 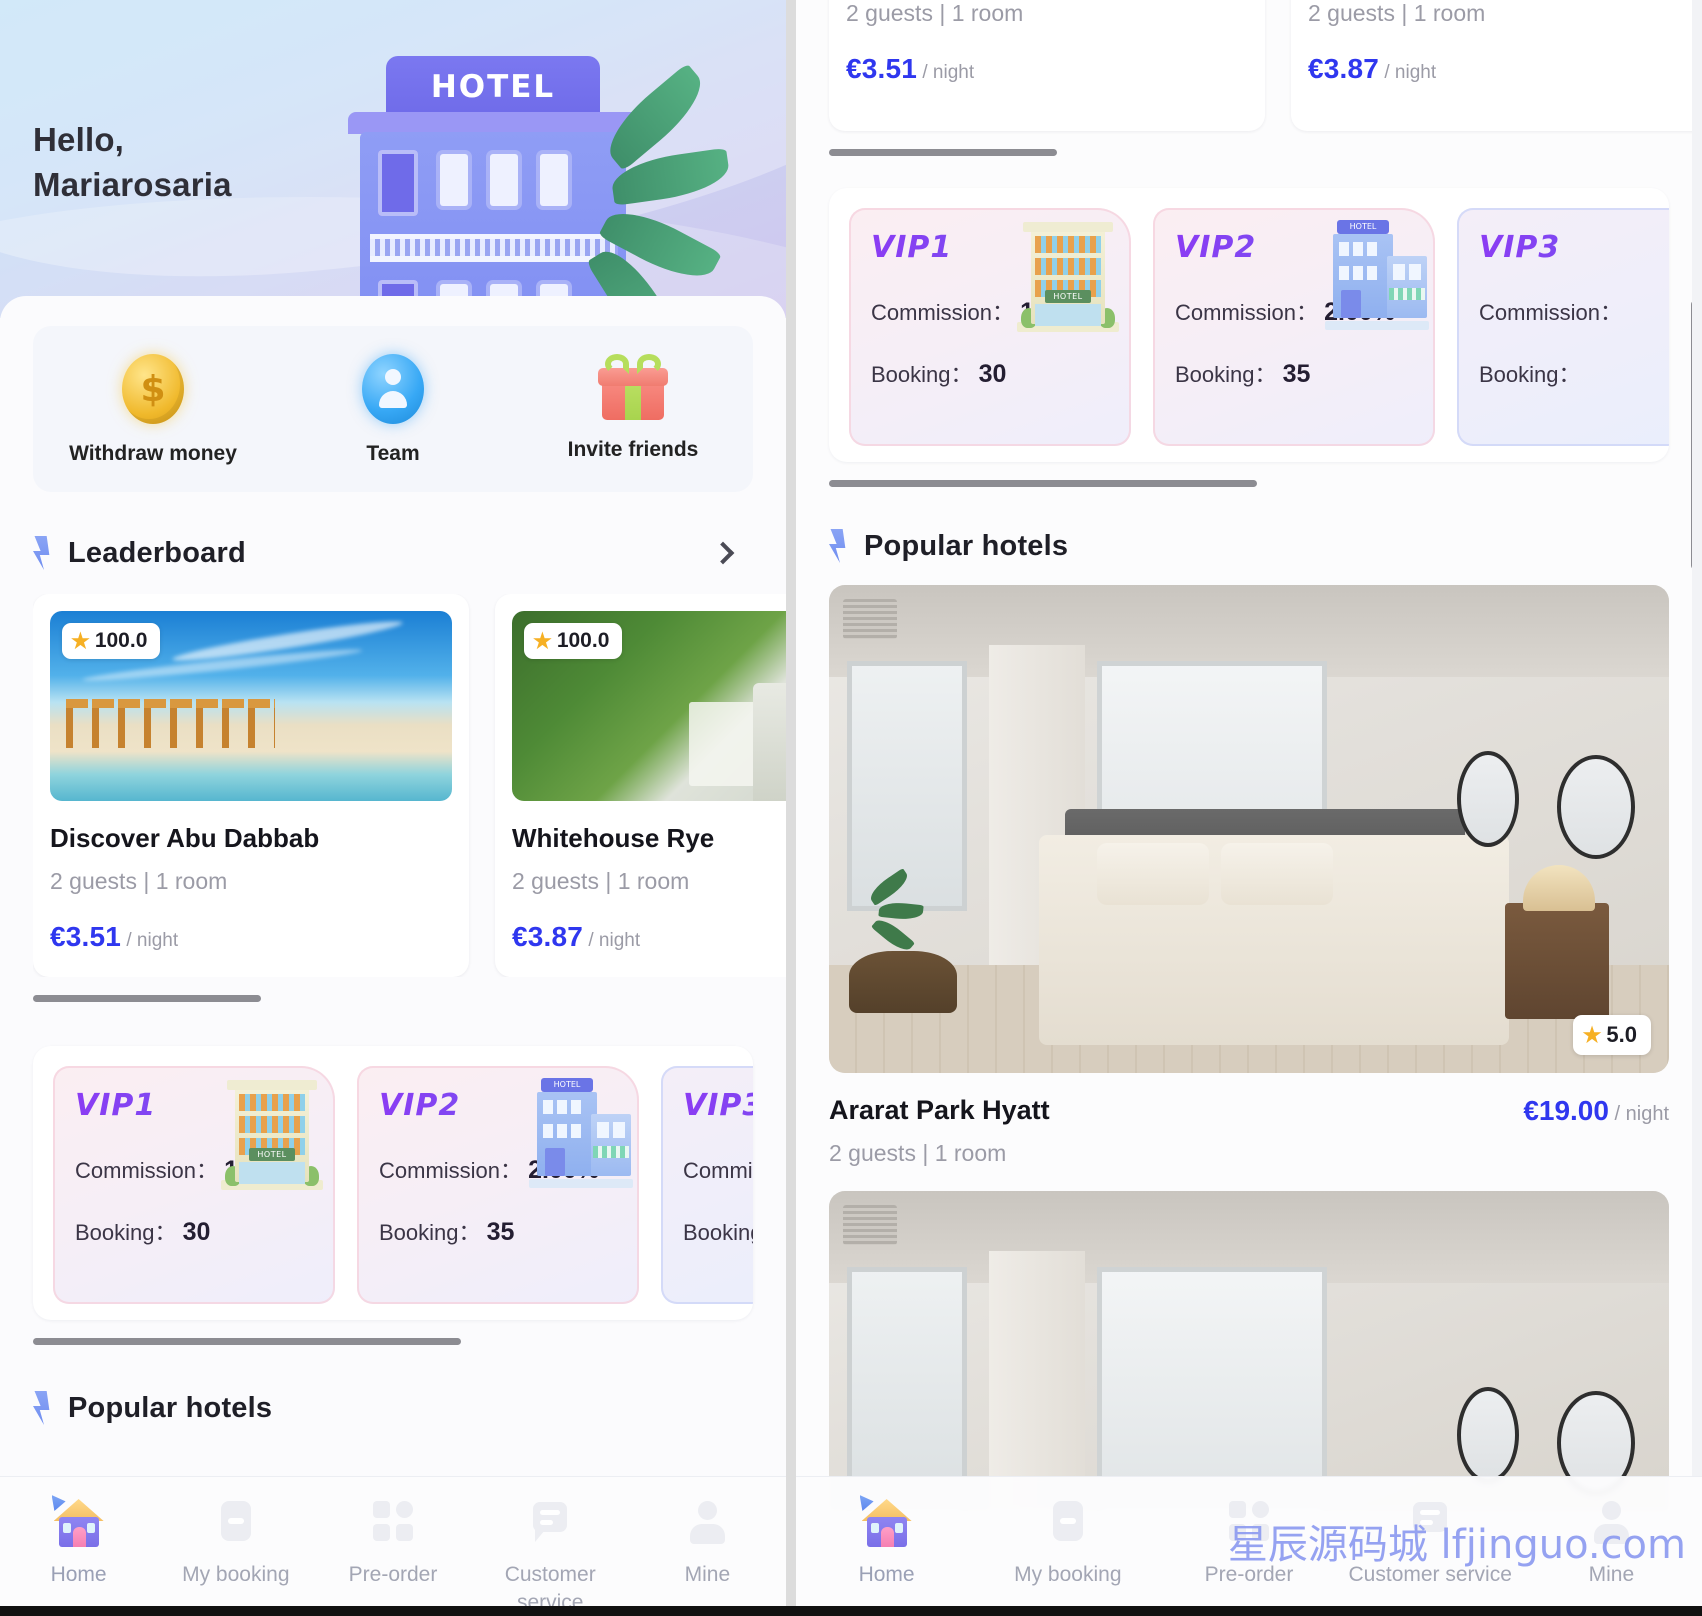 I want to click on vip-scroller: VIP1 HOTEL Commission： 1.00%, so click(x=393, y=1185).